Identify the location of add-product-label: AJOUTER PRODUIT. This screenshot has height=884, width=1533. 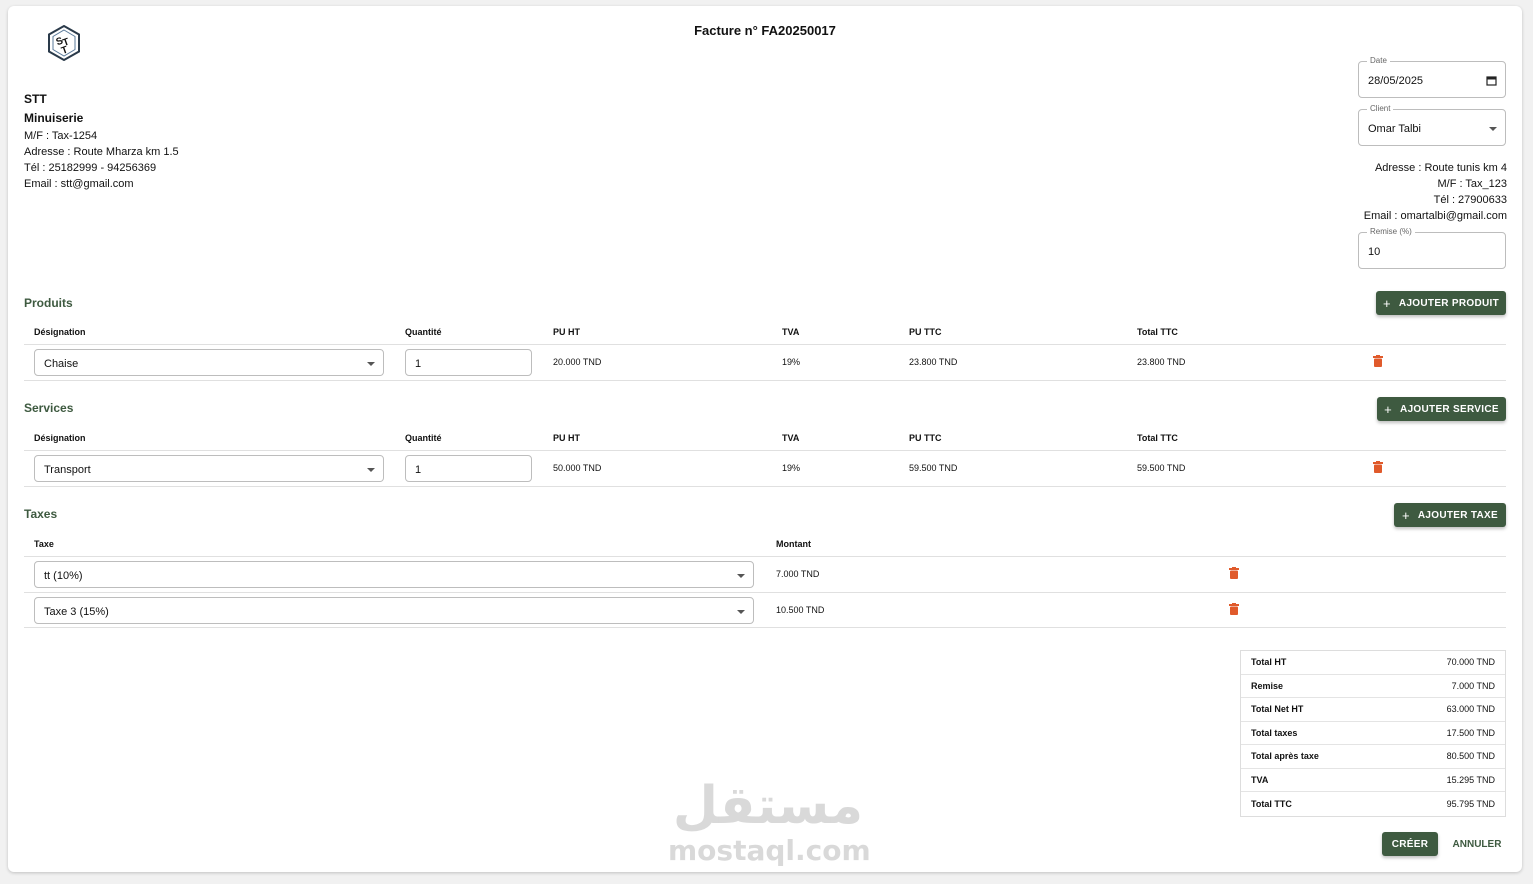
(1448, 303).